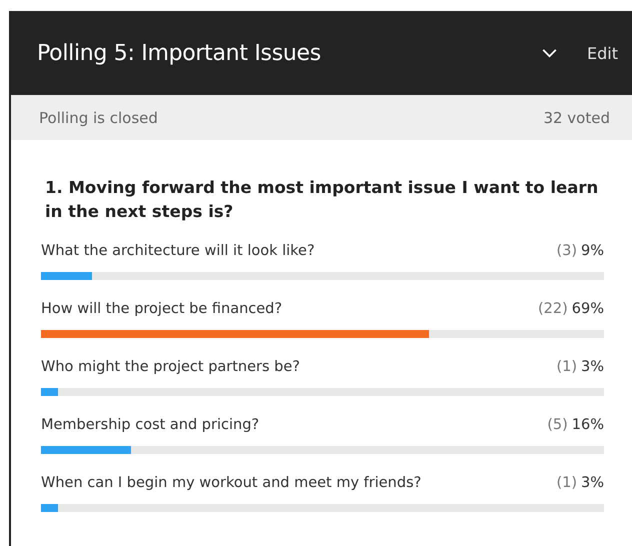 This screenshot has height=546, width=632. What do you see at coordinates (557, 425) in the screenshot?
I see `vote-count: (5)` at bounding box center [557, 425].